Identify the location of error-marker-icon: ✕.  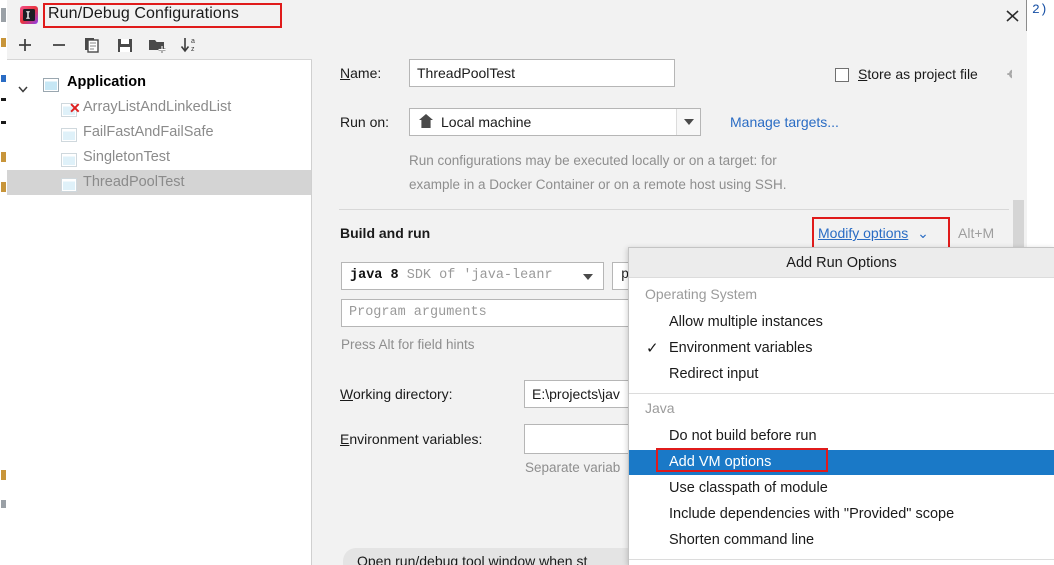
(75, 108).